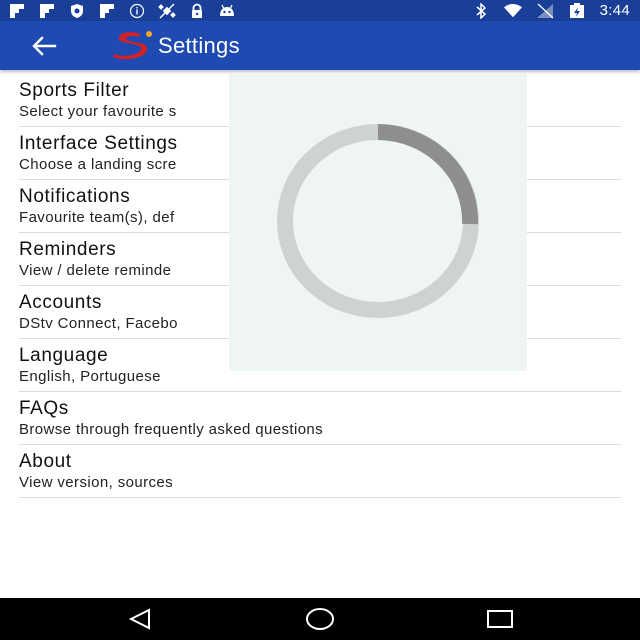 This screenshot has width=640, height=640. What do you see at coordinates (556, 10) in the screenshot?
I see `status-icons-right: 3:44` at bounding box center [556, 10].